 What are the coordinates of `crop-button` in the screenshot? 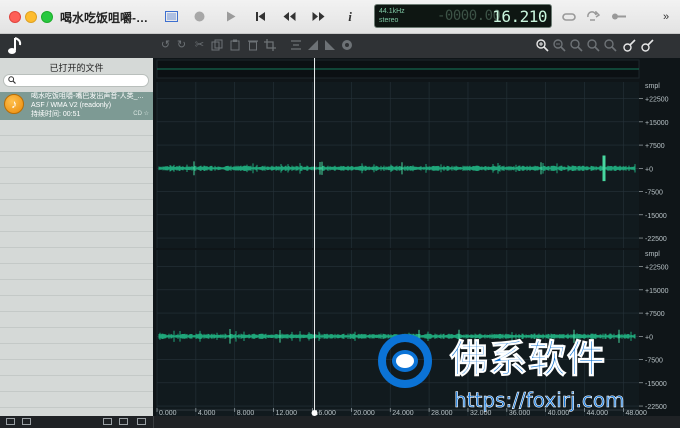 It's located at (269, 45).